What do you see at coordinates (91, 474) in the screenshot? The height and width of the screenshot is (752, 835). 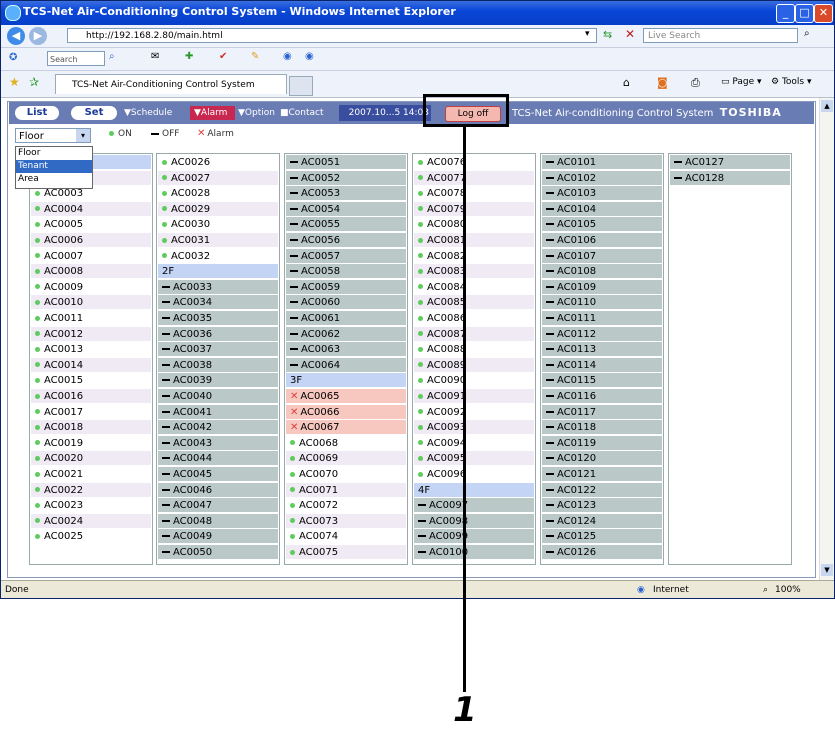 I see `unit-row: AC0021` at bounding box center [91, 474].